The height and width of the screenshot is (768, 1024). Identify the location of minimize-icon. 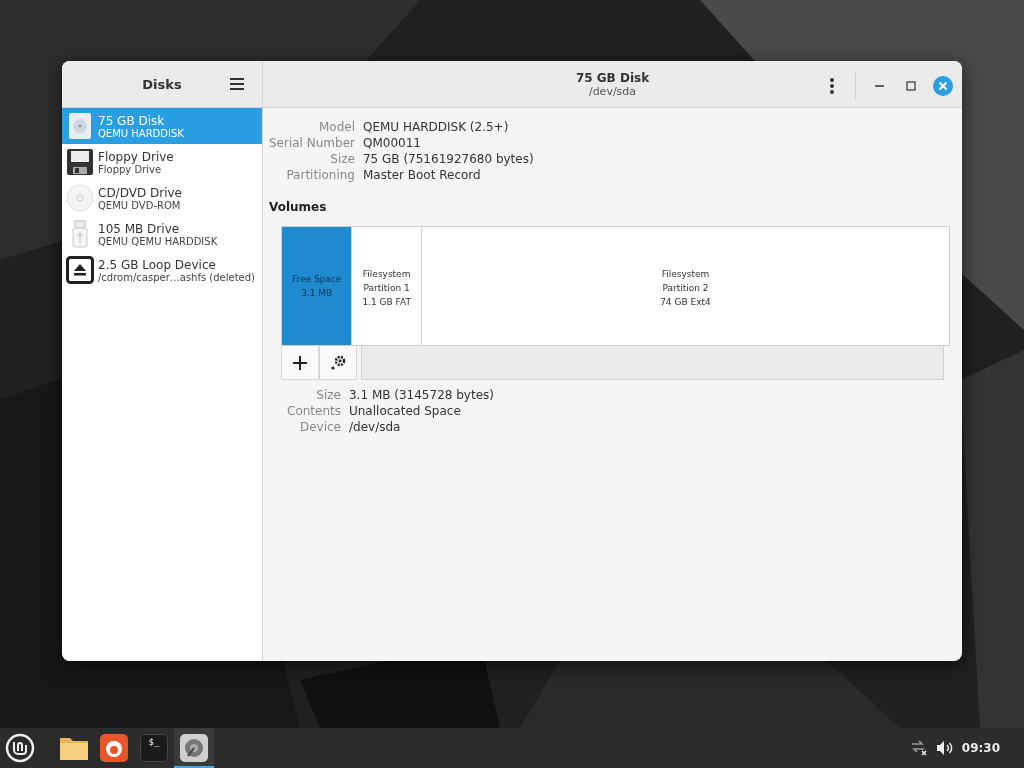
(879, 86).